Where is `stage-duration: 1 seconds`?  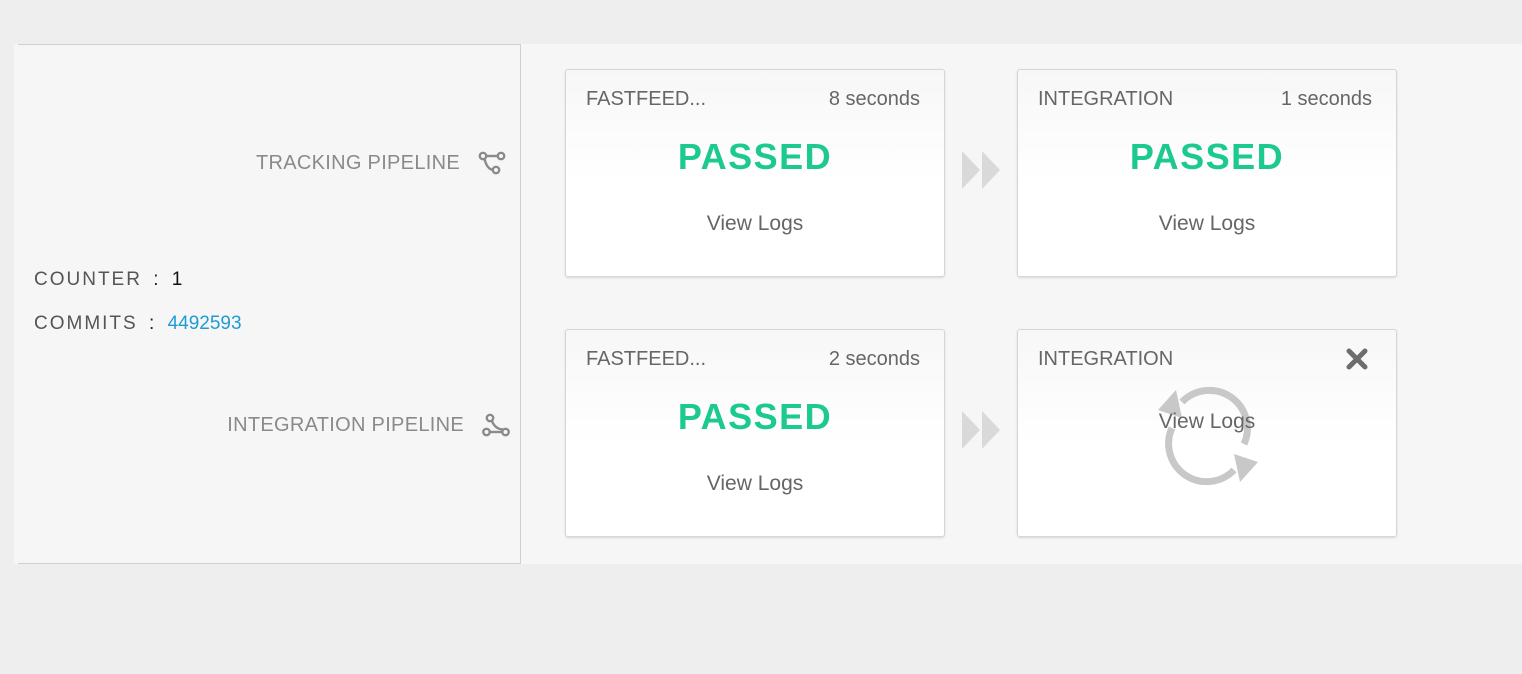 stage-duration: 1 seconds is located at coordinates (1326, 99).